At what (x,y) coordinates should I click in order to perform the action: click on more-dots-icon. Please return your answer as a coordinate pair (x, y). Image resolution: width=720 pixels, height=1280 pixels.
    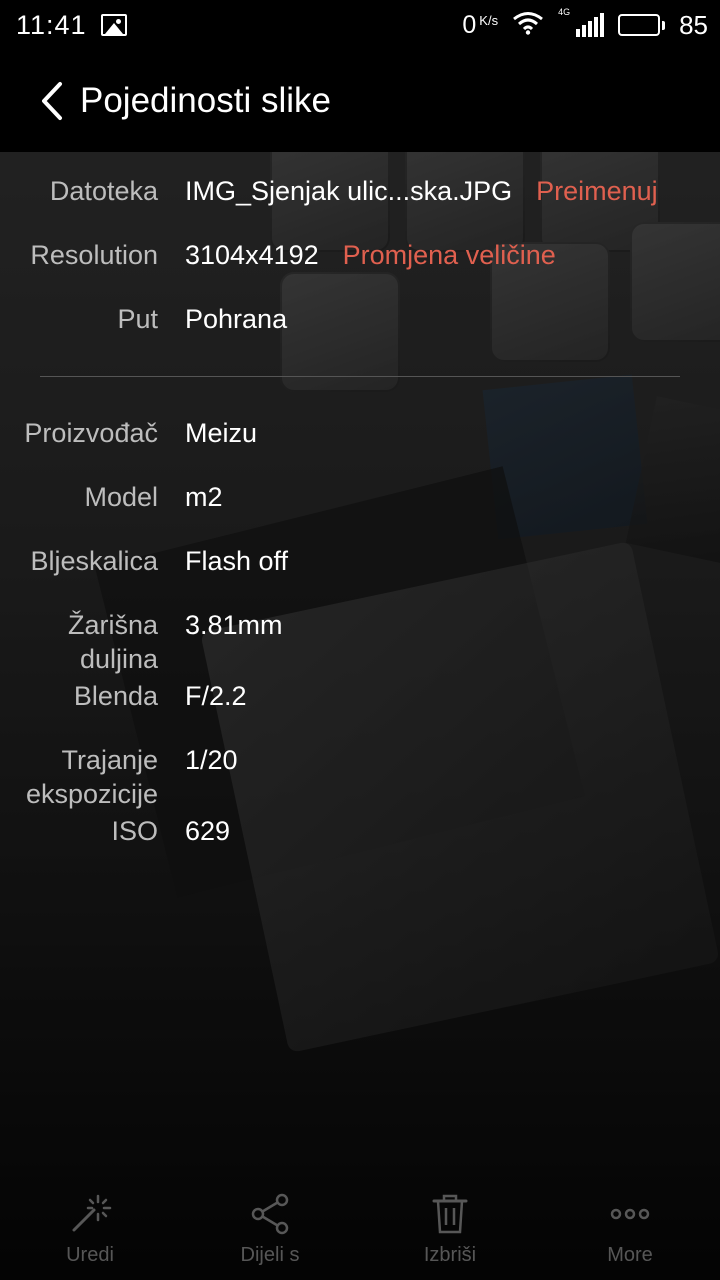
    Looking at the image, I should click on (630, 1214).